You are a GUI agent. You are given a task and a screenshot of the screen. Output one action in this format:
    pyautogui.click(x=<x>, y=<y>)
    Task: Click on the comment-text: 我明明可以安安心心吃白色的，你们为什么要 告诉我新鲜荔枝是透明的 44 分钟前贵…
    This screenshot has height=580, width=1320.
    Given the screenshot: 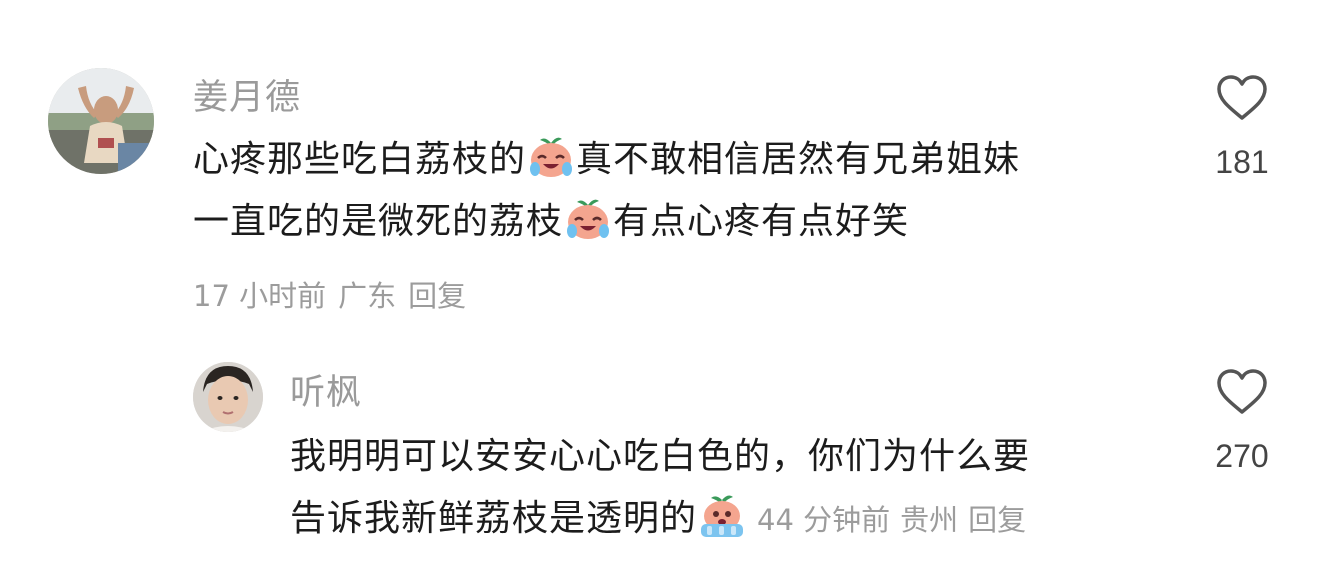 What is the action you would take?
    pyautogui.click(x=730, y=488)
    